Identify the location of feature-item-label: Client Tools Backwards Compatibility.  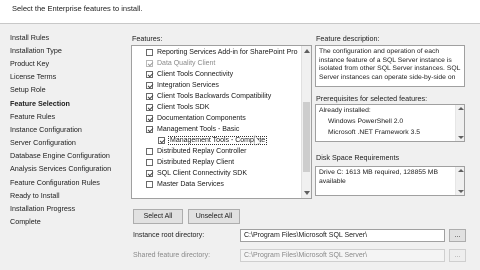
(214, 96).